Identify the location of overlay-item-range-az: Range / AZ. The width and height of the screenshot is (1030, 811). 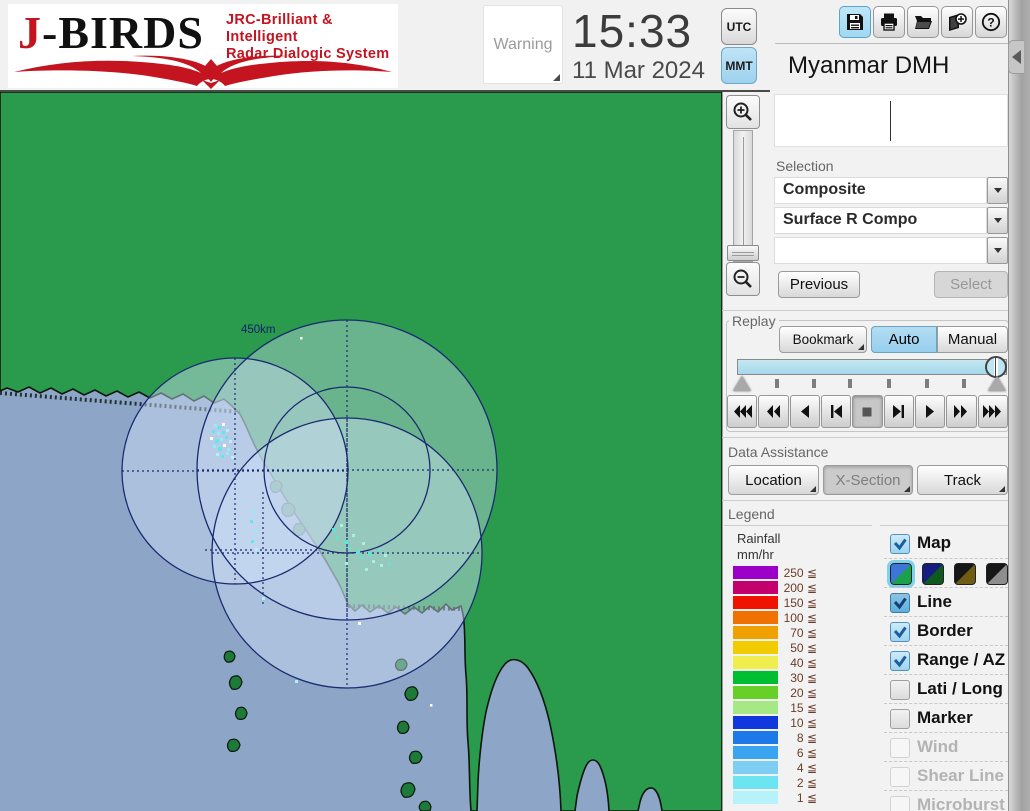
(946, 661).